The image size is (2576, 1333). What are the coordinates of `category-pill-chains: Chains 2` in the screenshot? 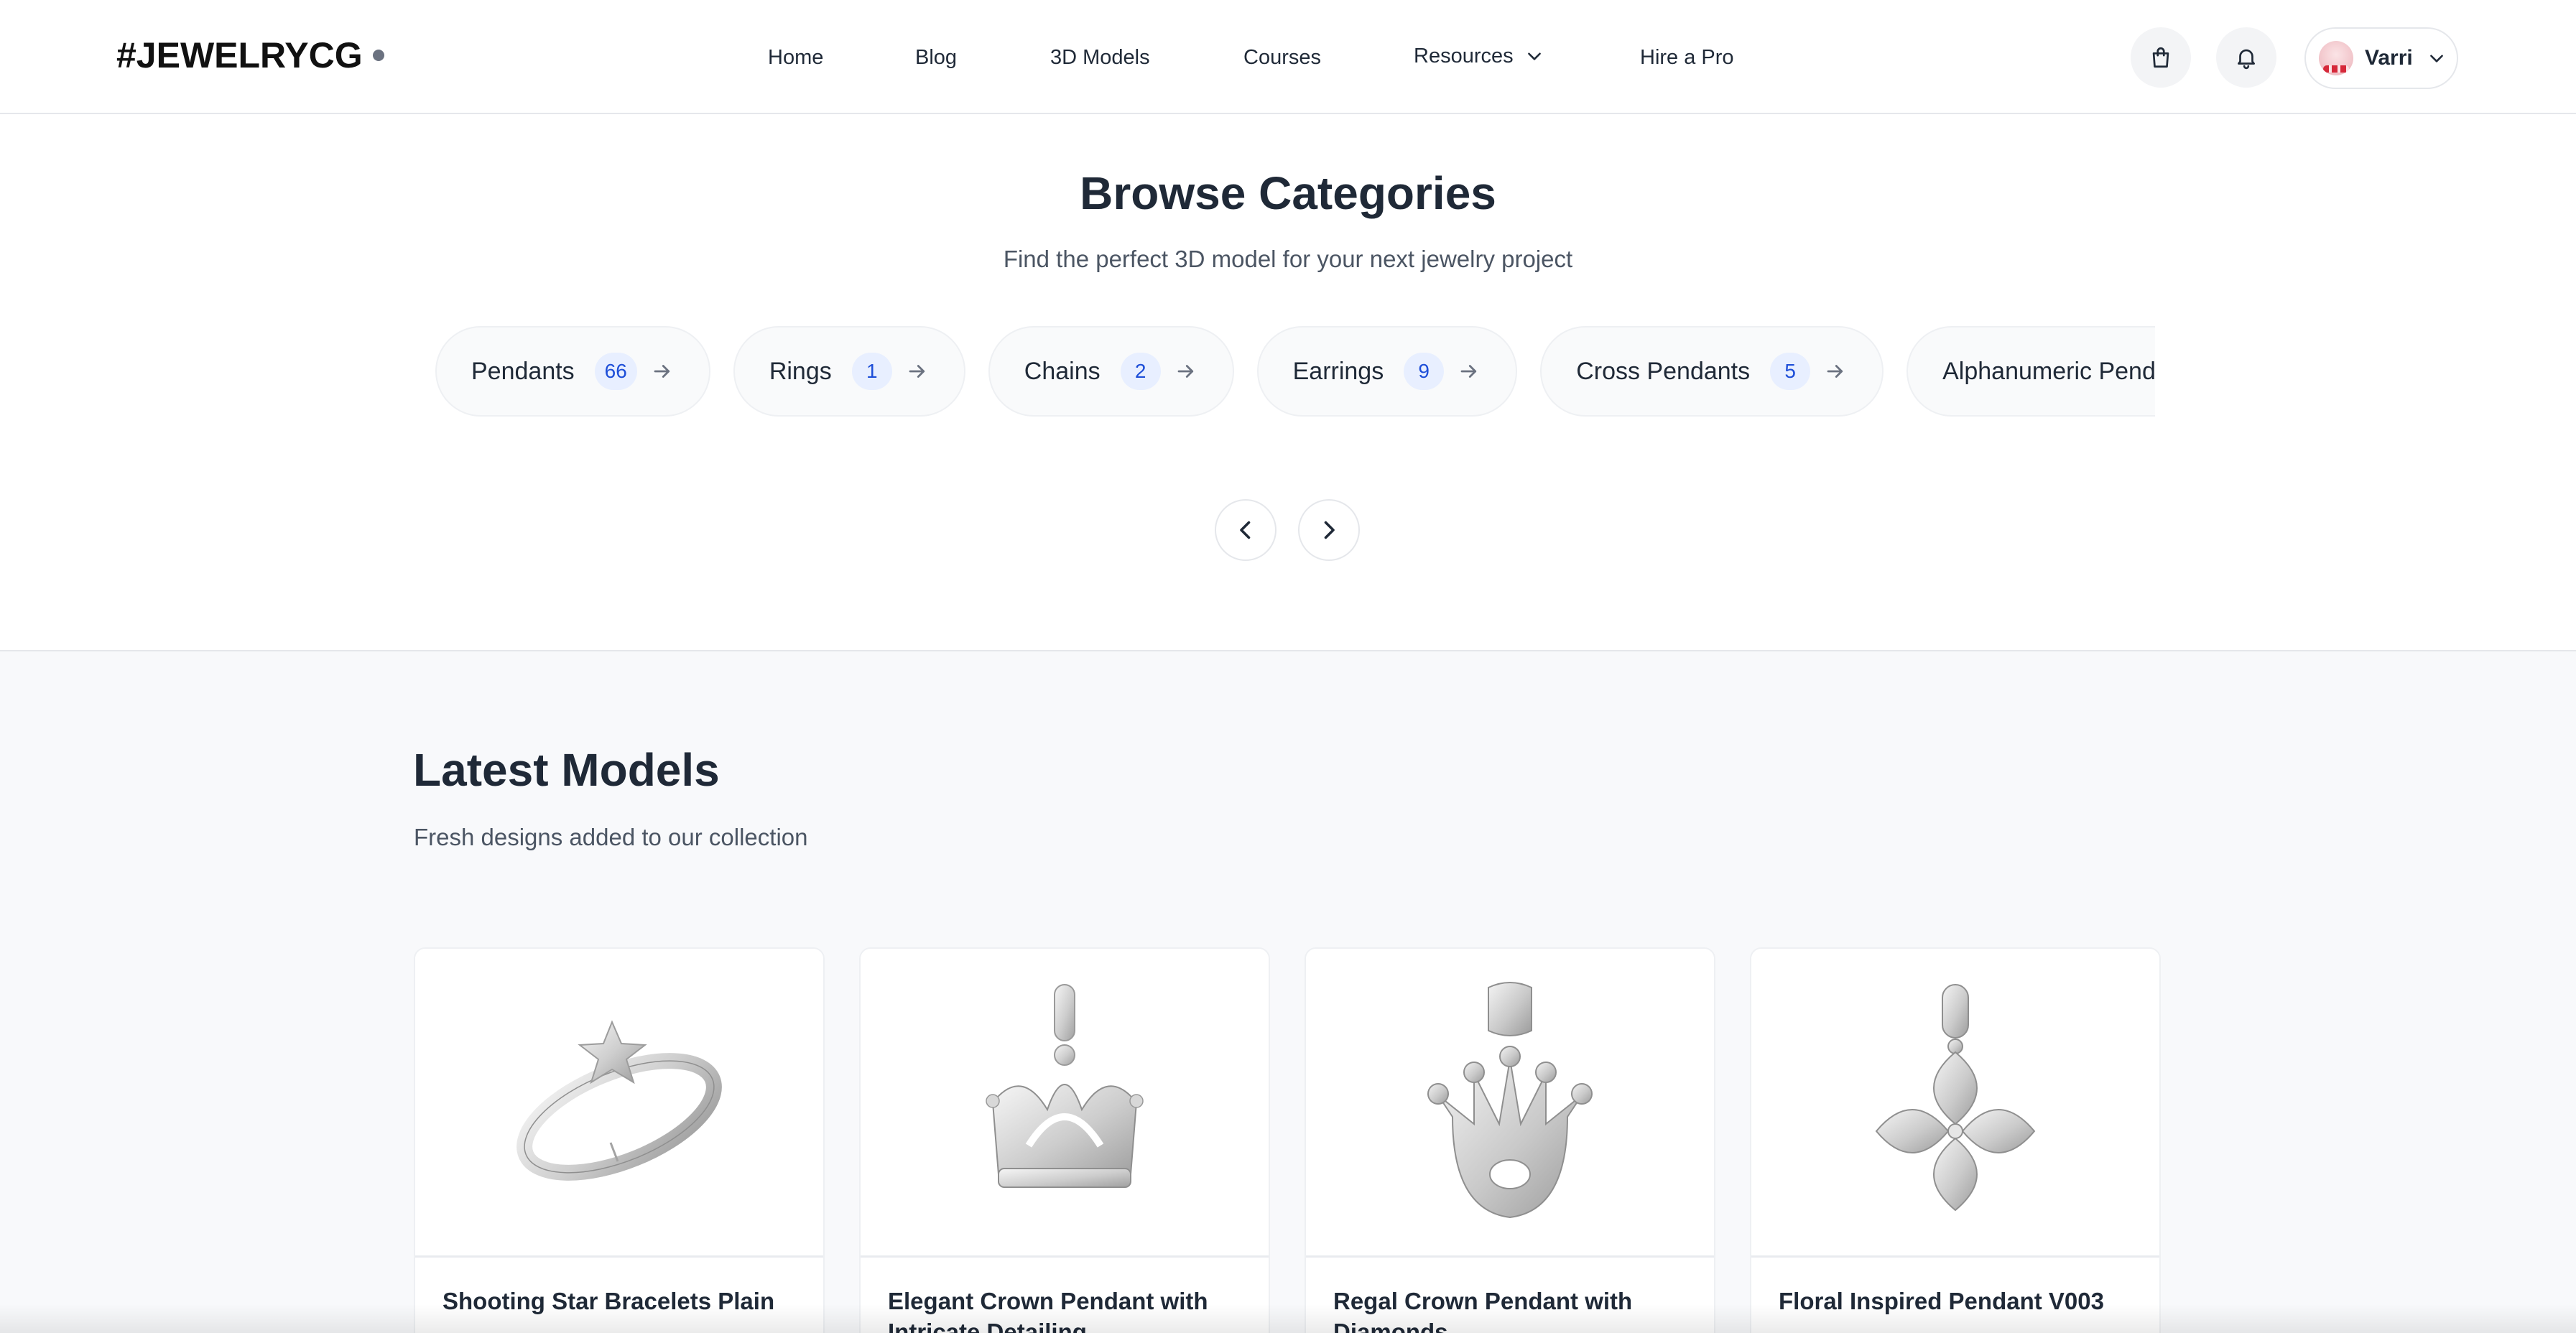 It's located at (1111, 372).